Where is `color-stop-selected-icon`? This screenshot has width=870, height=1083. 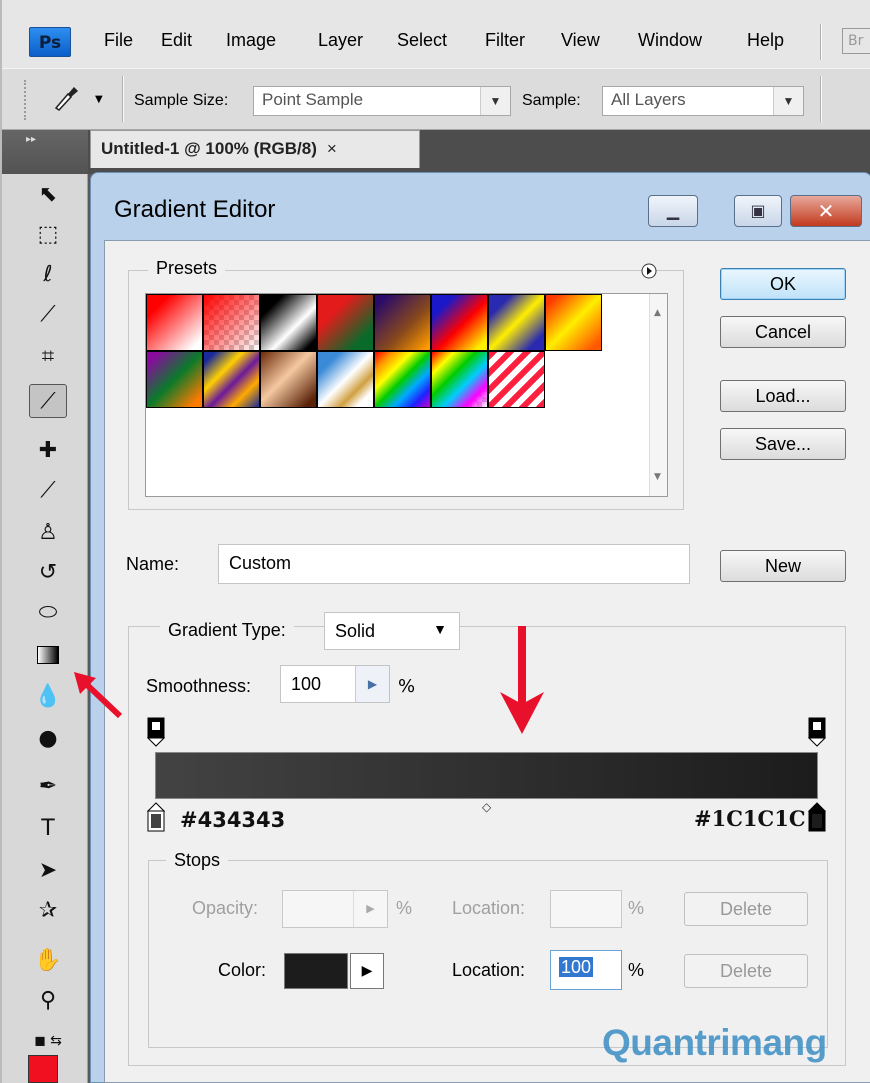
color-stop-selected-icon is located at coordinates (817, 817).